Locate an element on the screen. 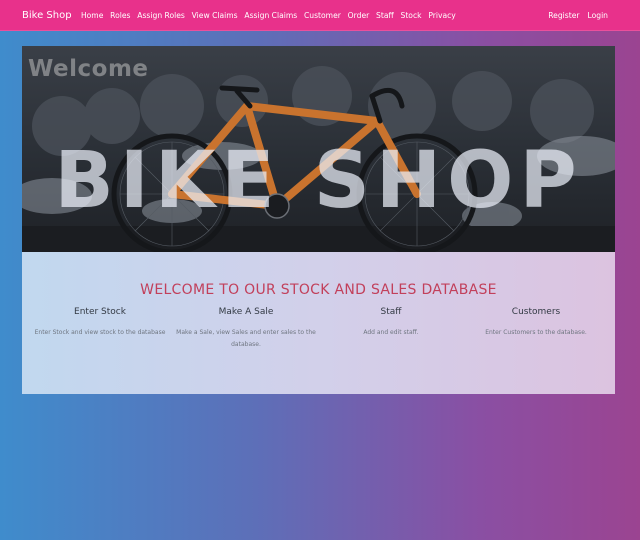  welcome-heading: Welcome is located at coordinates (88, 69).